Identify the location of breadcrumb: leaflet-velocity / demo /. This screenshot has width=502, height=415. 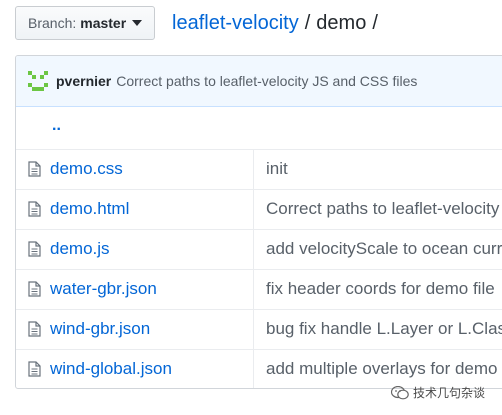
(278, 23).